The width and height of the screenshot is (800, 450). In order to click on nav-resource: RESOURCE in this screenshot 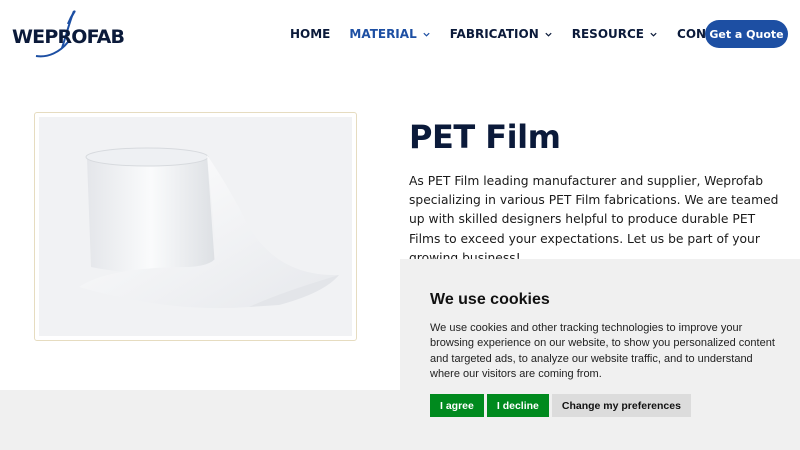, I will do `click(615, 34)`.